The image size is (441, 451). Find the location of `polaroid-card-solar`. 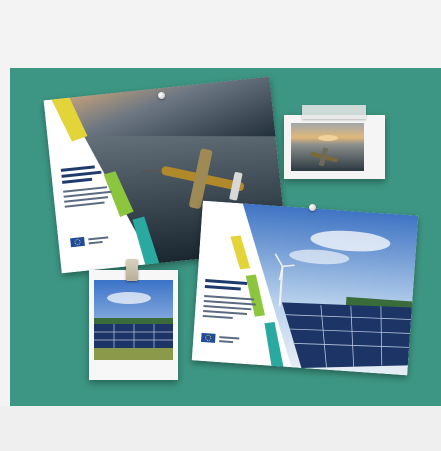

polaroid-card-solar is located at coordinates (133, 325).